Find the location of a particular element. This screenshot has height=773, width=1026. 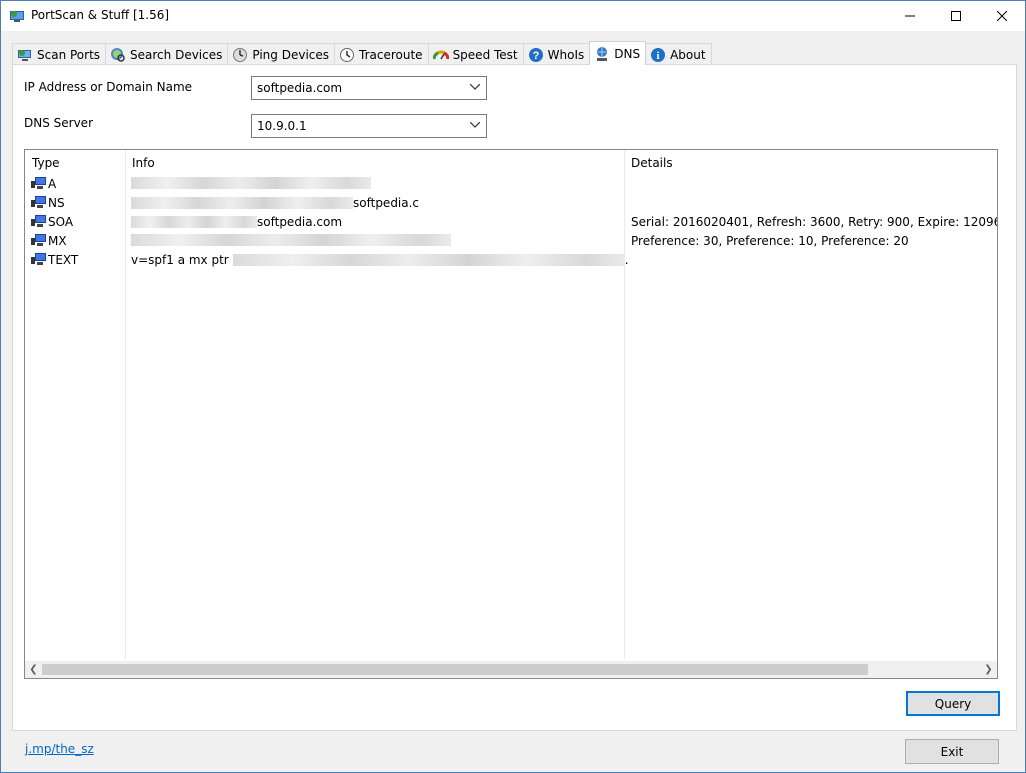

maximize-icon is located at coordinates (956, 16).